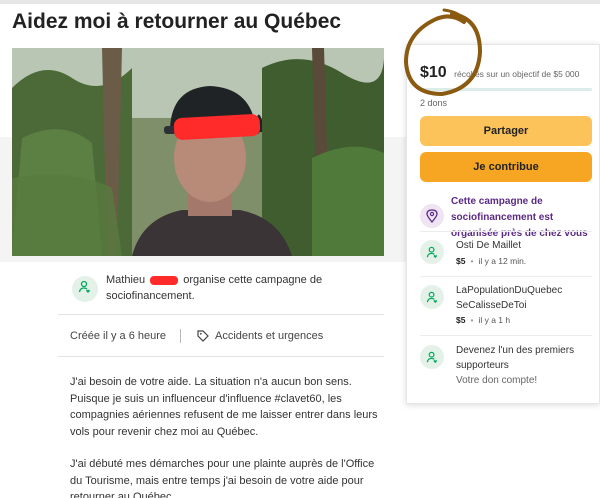 The height and width of the screenshot is (498, 600). What do you see at coordinates (118, 336) in the screenshot?
I see `created-time: Créée il y a 6 heure` at bounding box center [118, 336].